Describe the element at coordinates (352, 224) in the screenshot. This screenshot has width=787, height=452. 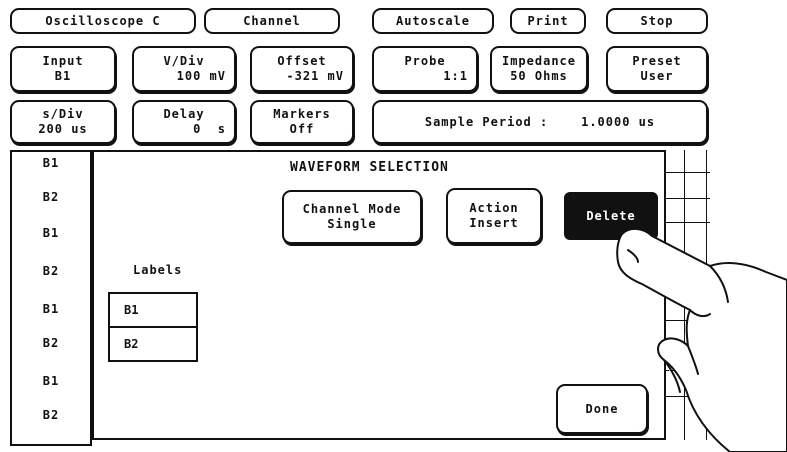
I see `channel-mode-value: Single` at that location.